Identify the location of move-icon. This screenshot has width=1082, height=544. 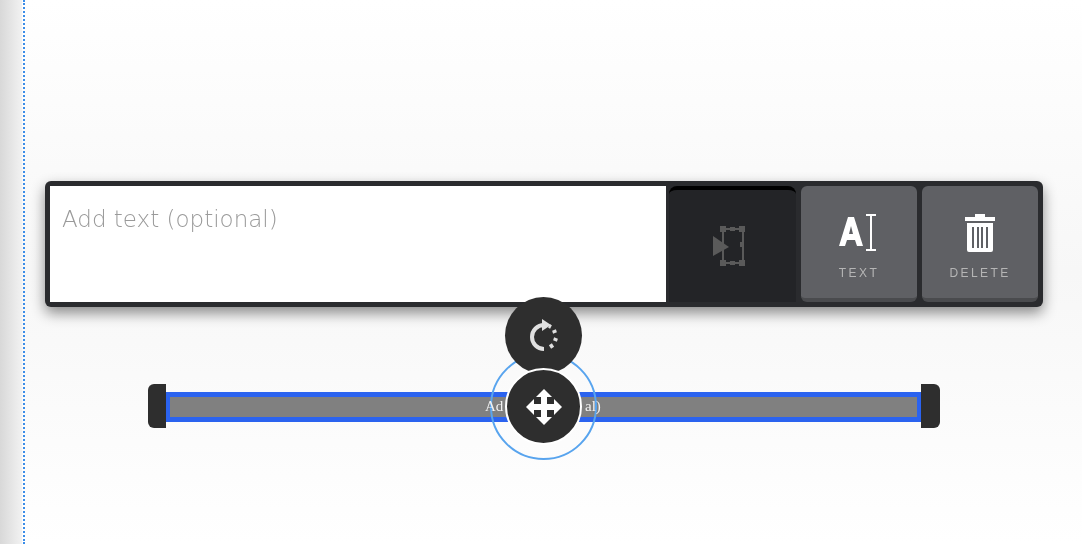
(543, 406).